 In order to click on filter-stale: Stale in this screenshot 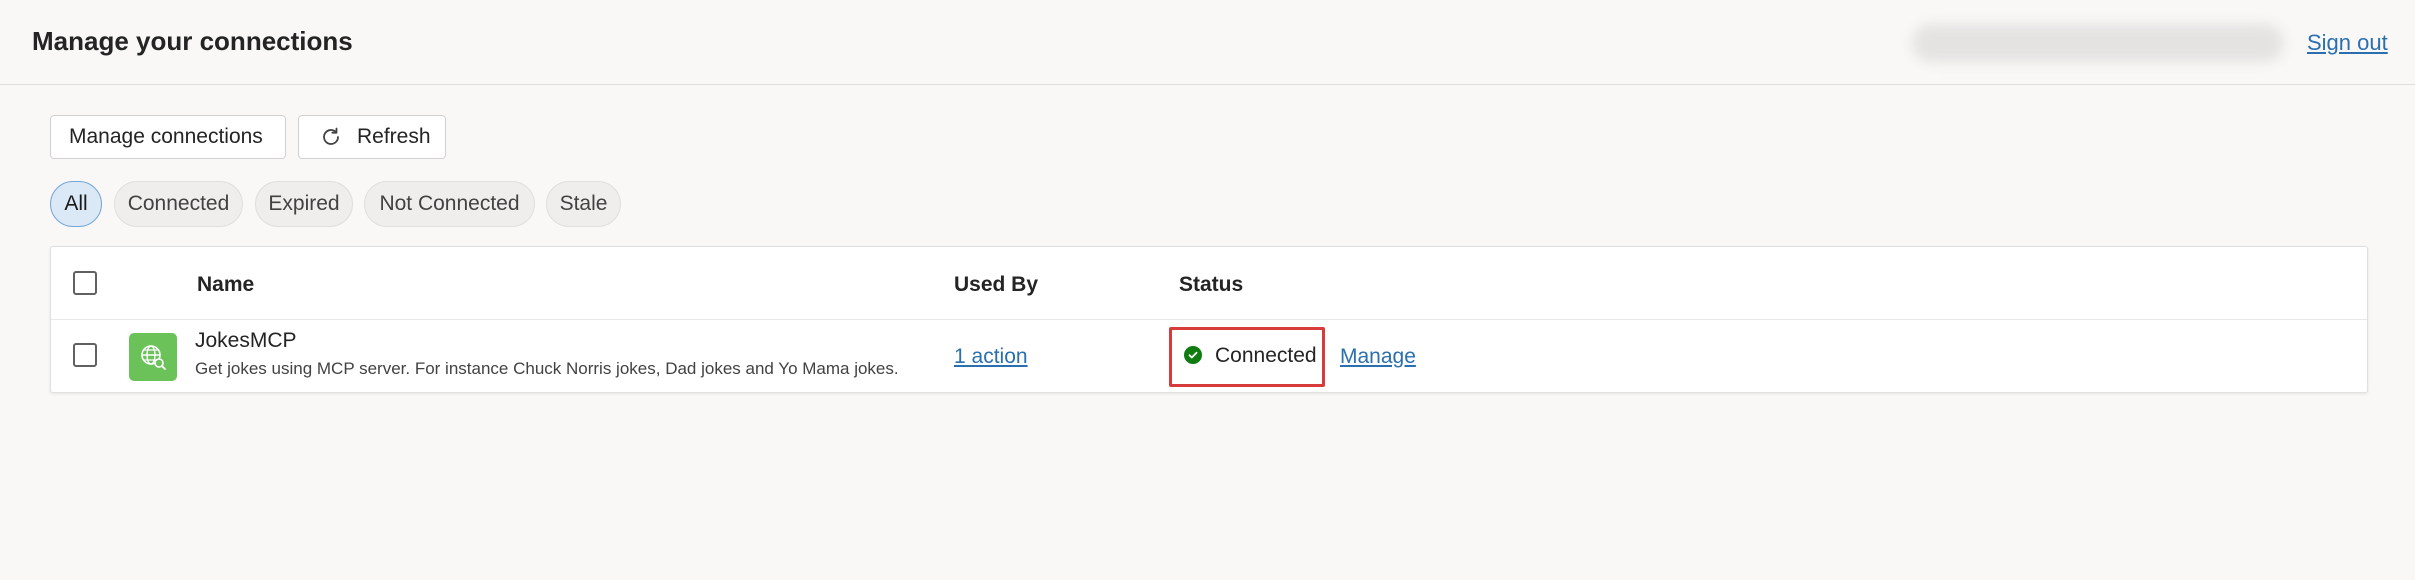, I will do `click(583, 204)`.